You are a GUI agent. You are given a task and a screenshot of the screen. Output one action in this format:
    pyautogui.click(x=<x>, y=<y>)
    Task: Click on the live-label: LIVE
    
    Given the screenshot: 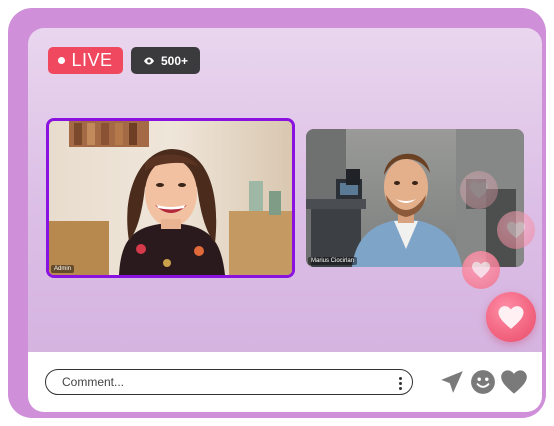 What is the action you would take?
    pyautogui.click(x=92, y=60)
    